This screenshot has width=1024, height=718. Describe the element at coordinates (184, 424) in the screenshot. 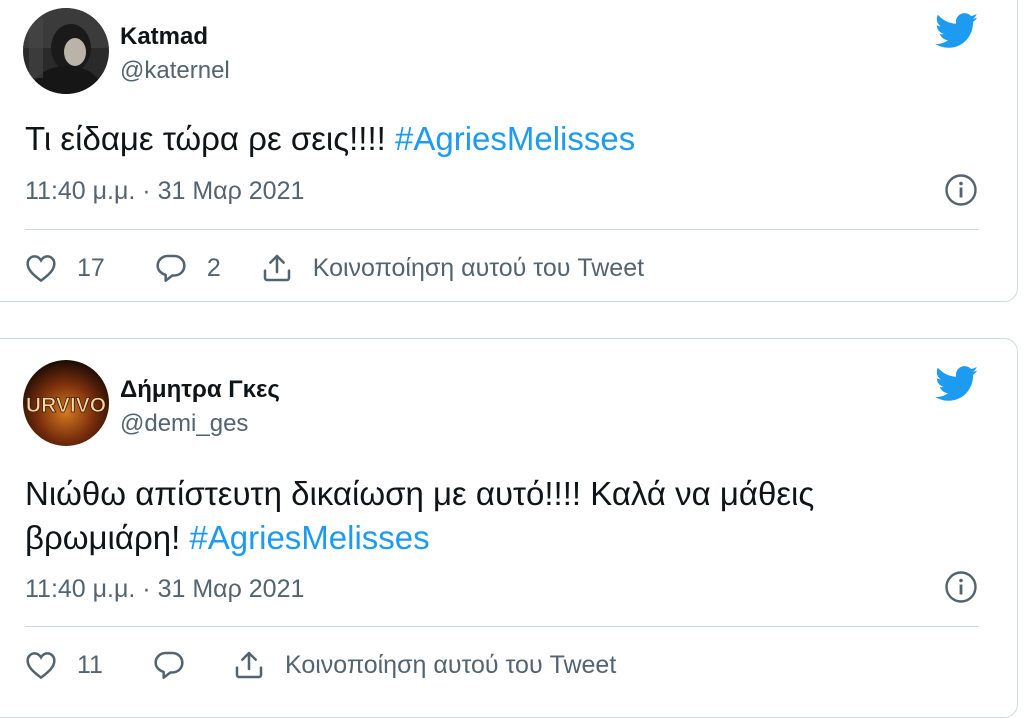

I see `handle: @demi_ges` at that location.